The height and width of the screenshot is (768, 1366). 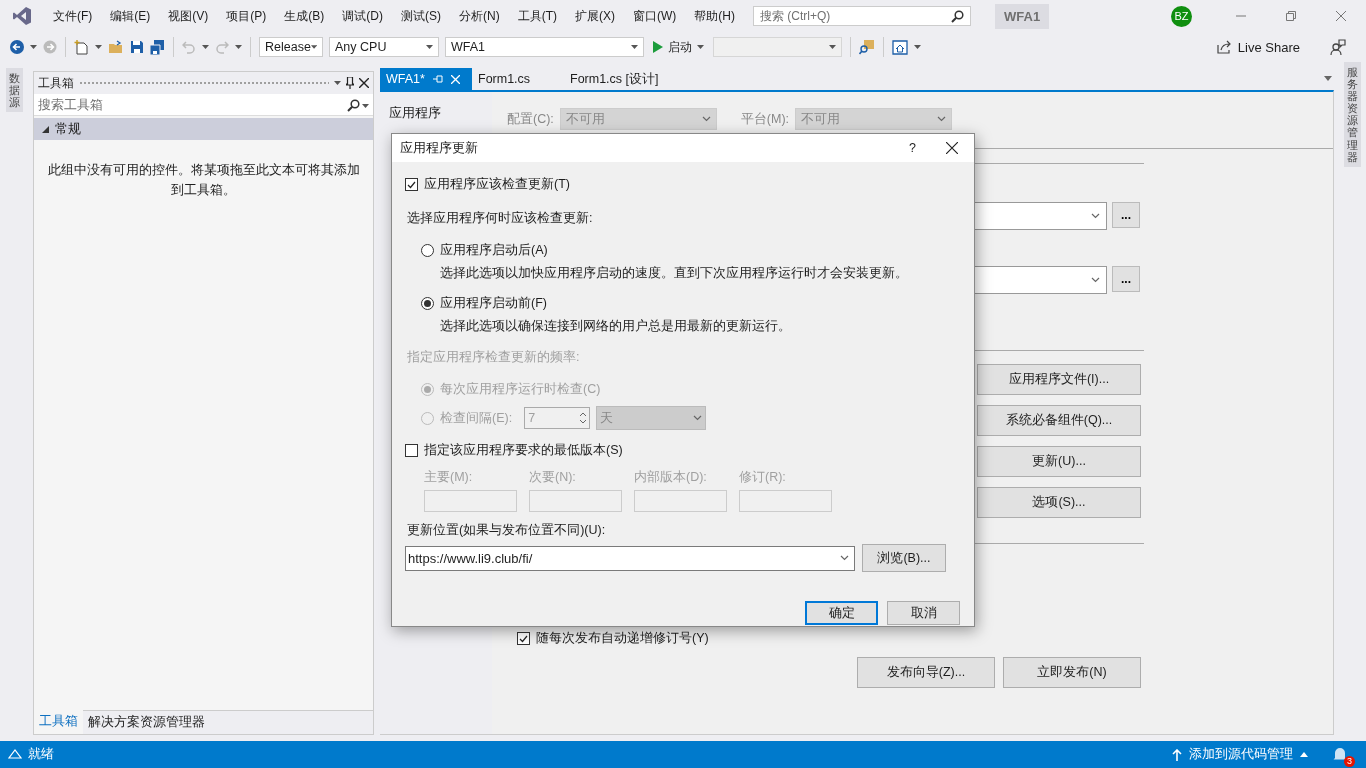 What do you see at coordinates (157, 47) in the screenshot?
I see `save-all-icon` at bounding box center [157, 47].